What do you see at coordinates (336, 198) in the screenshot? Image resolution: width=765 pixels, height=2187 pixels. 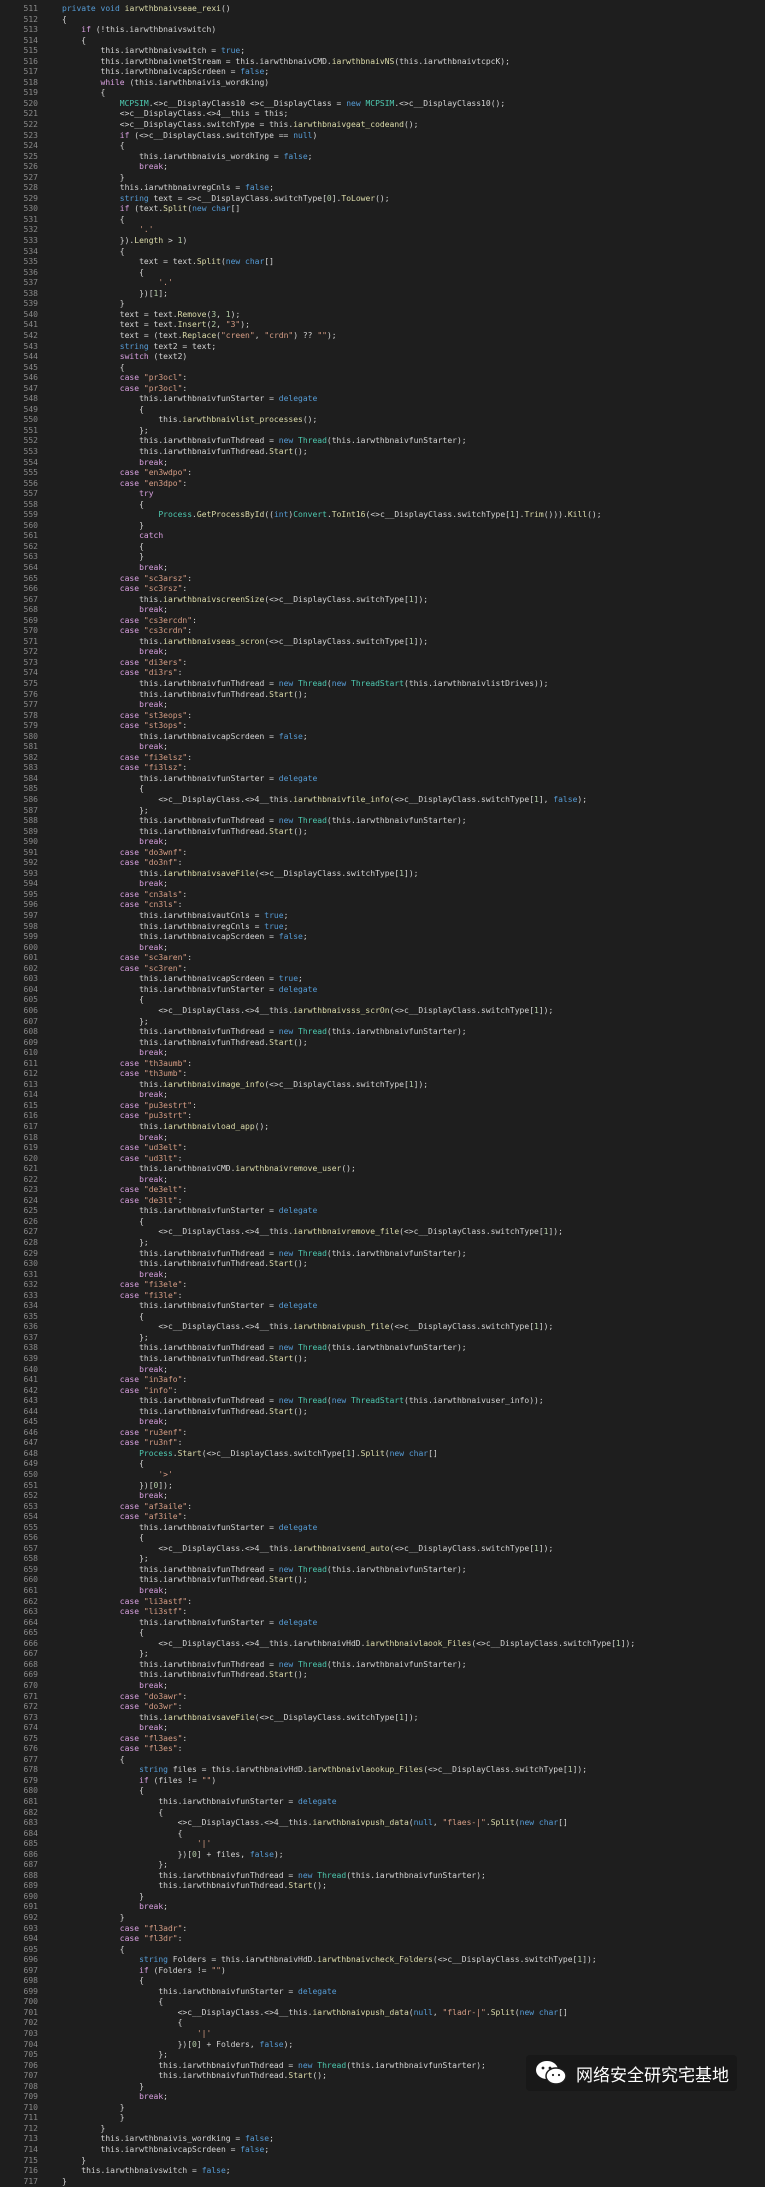 I see `code-token: ].` at bounding box center [336, 198].